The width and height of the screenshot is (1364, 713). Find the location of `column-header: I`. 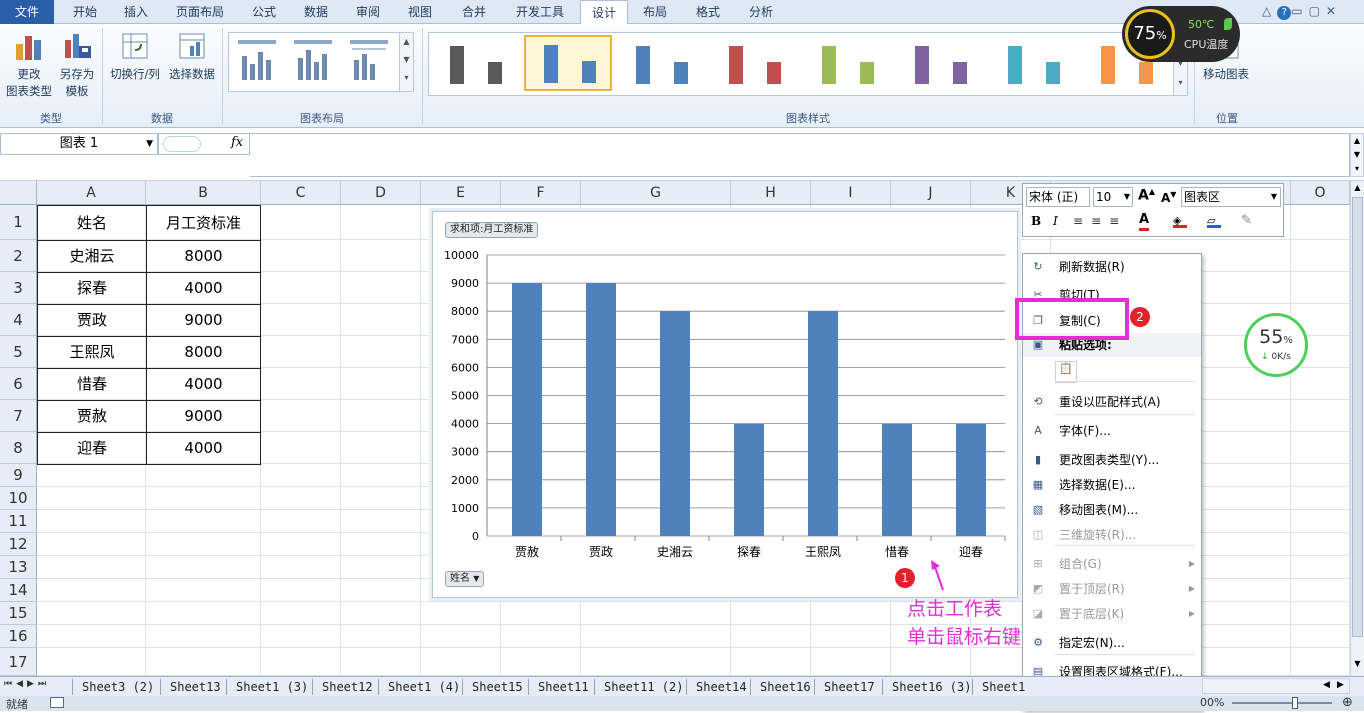

column-header: I is located at coordinates (851, 193).